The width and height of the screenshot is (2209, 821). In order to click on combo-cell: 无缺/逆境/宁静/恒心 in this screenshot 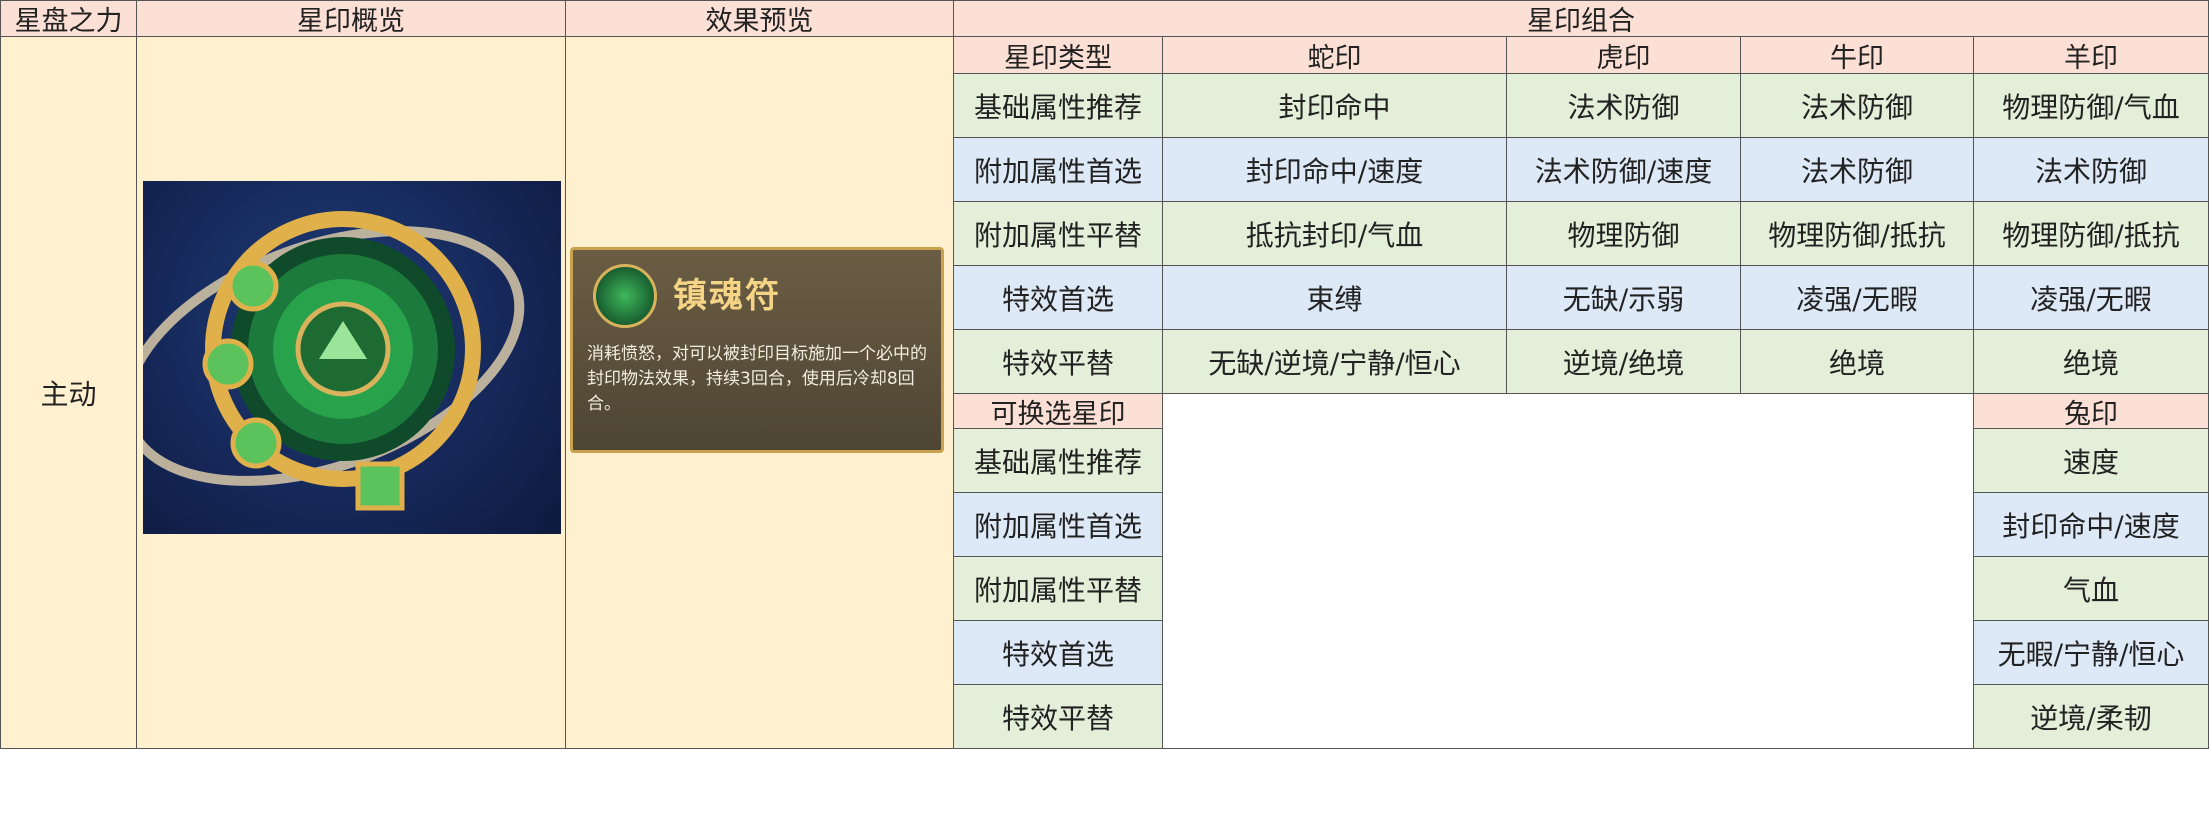, I will do `click(1335, 362)`.